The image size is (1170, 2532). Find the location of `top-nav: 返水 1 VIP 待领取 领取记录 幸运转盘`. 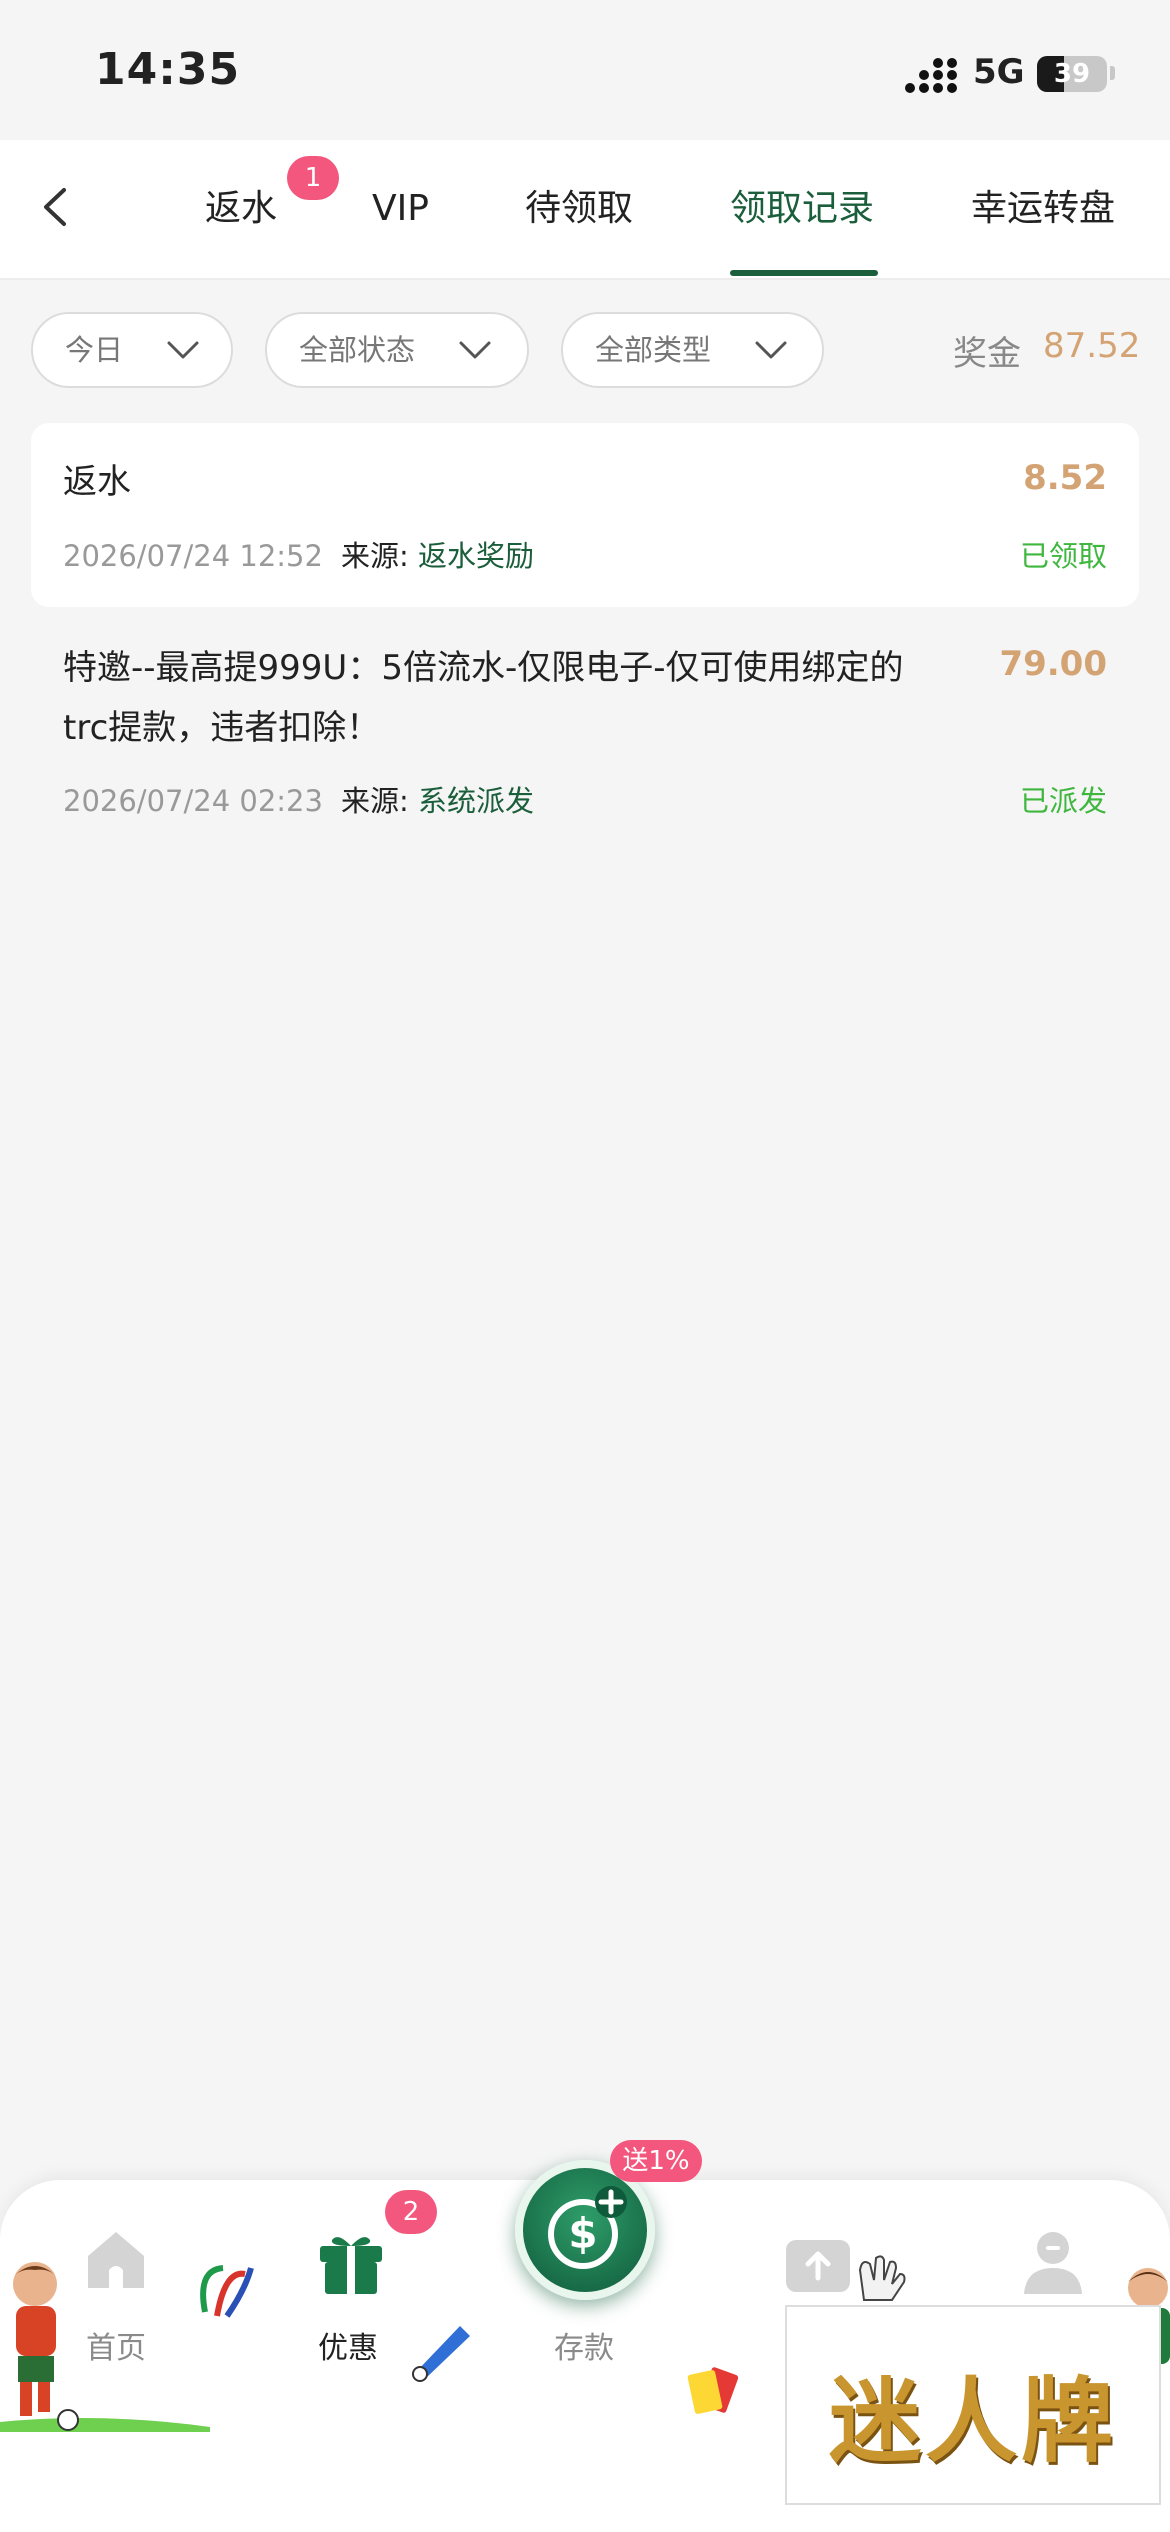

top-nav: 返水 1 VIP 待领取 领取记录 幸运转盘 is located at coordinates (585, 210).